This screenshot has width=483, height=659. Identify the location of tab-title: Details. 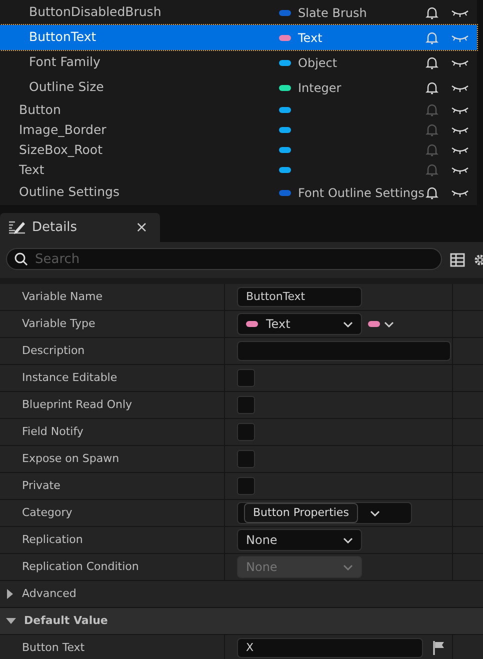
(55, 227).